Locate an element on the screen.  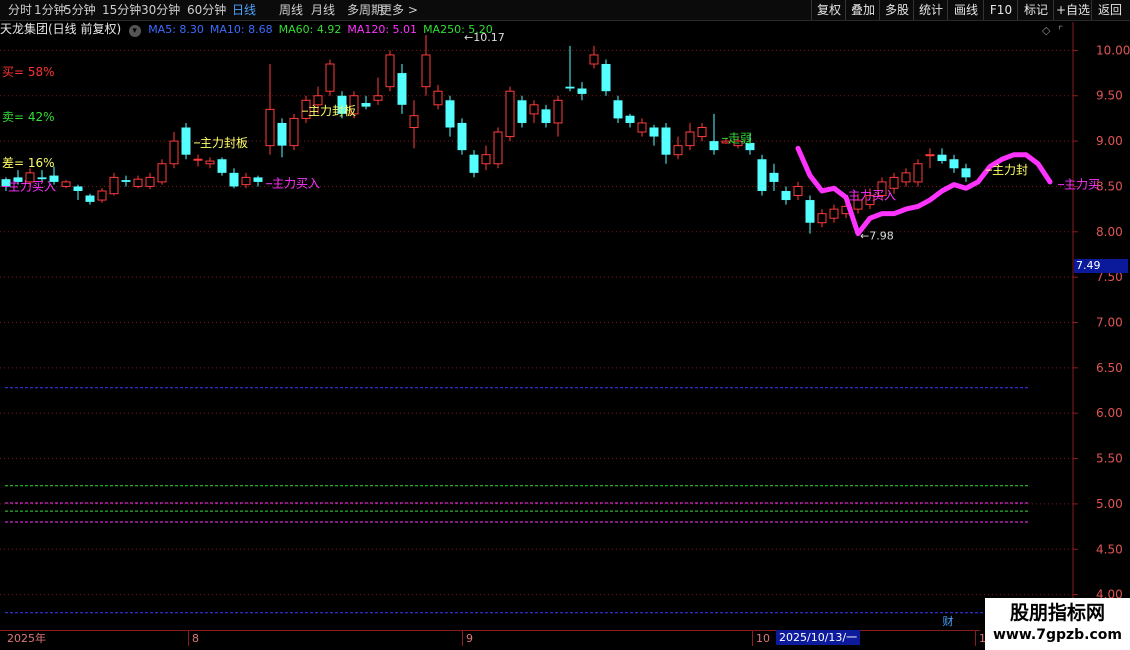
expand-icon: ⌜ is located at coordinates (1060, 30).